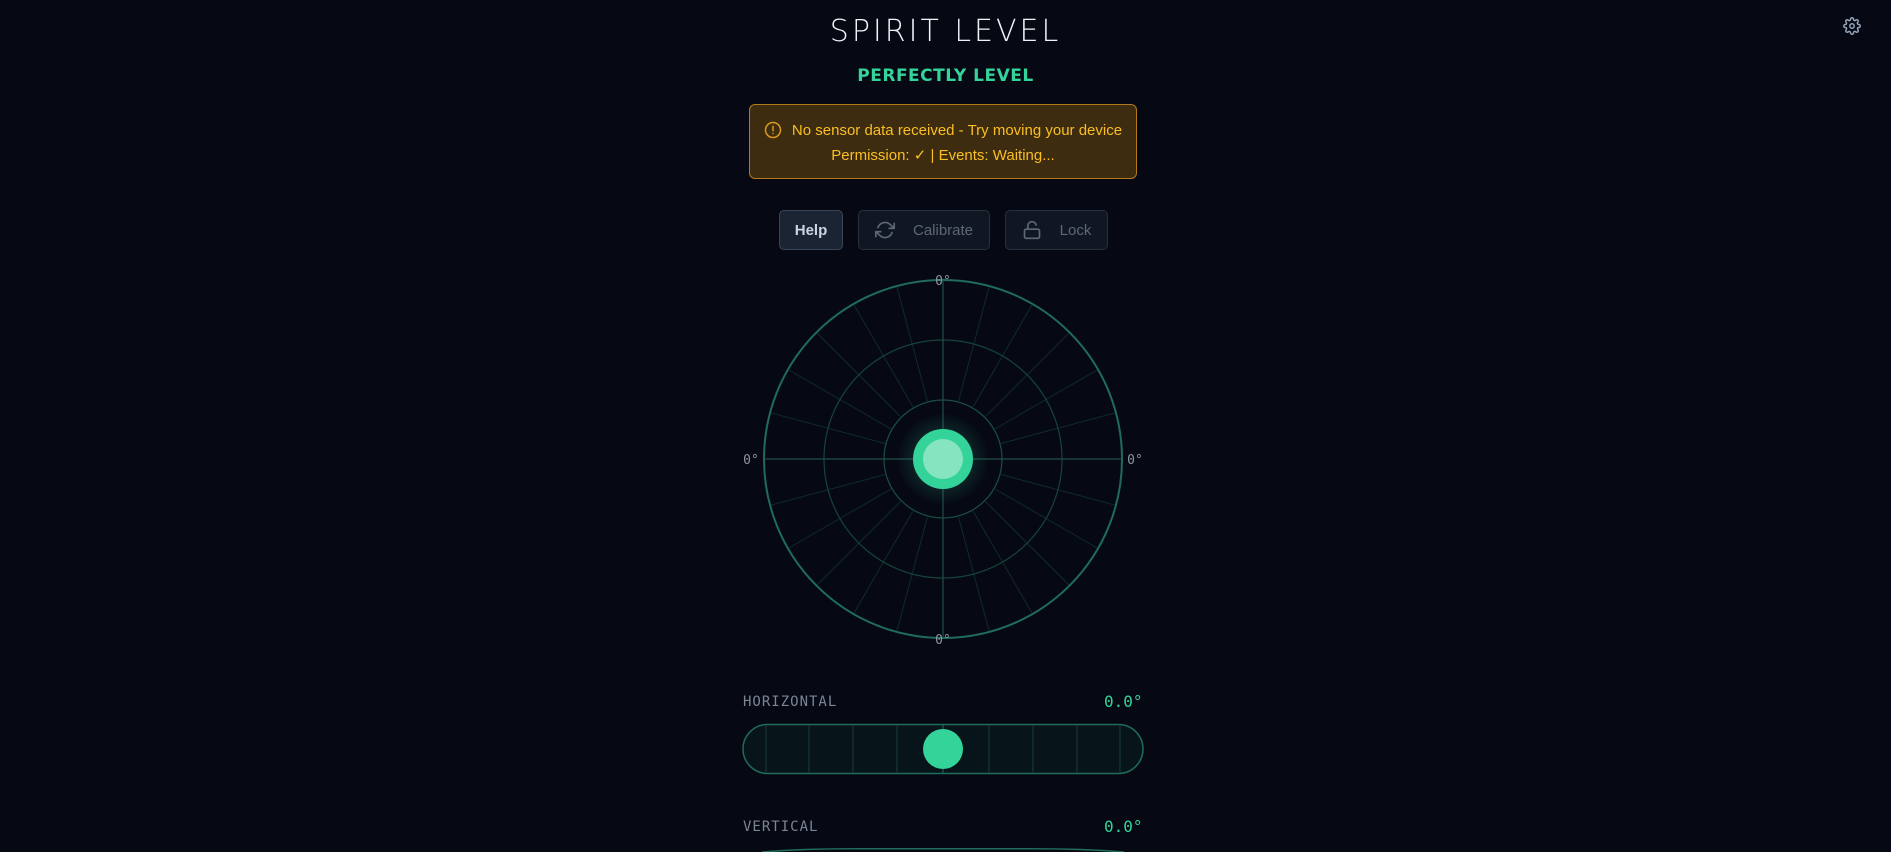  What do you see at coordinates (943, 230) in the screenshot?
I see `calibrate-button-label: Calibrate` at bounding box center [943, 230].